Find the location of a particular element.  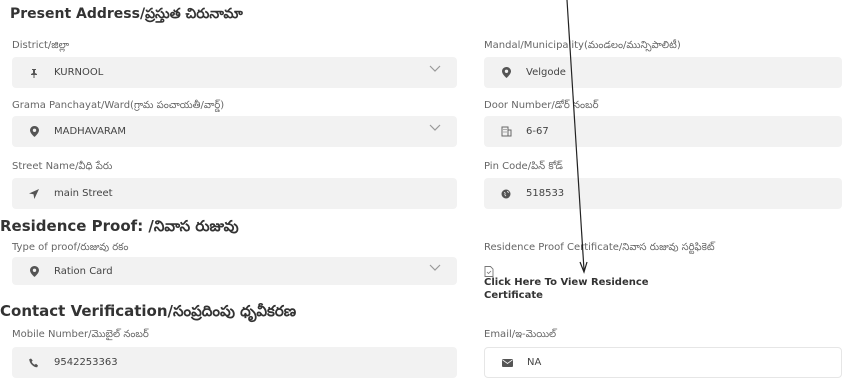

pin-icon is located at coordinates (34, 73).